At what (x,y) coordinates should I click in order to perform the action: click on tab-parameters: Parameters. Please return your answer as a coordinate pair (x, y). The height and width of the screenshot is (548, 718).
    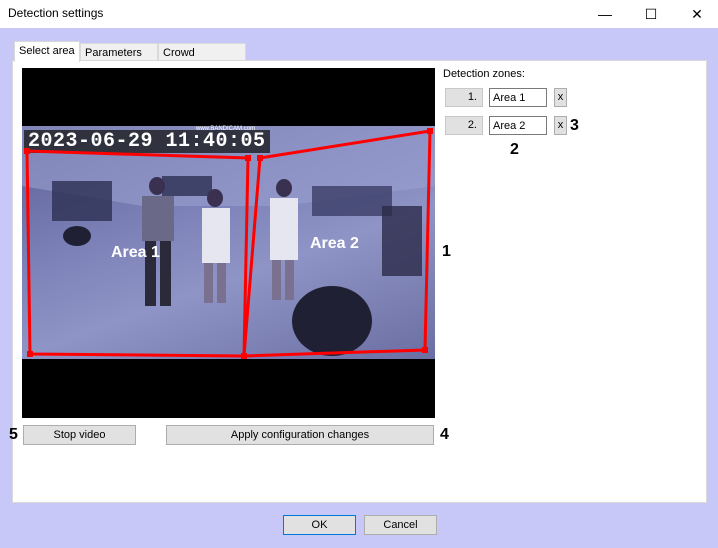
    Looking at the image, I should click on (119, 52).